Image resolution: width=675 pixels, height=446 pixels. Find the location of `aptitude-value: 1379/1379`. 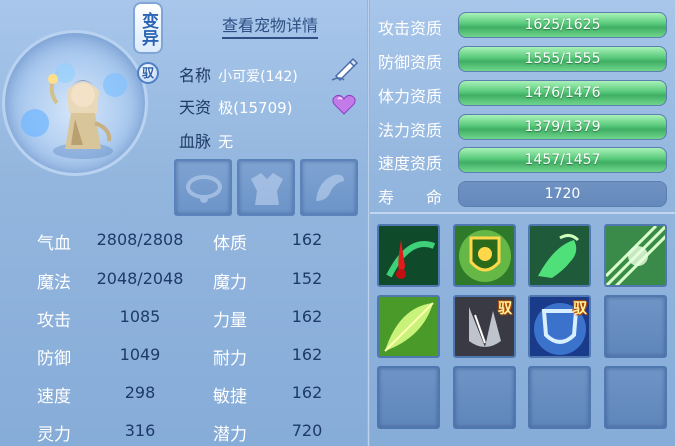

aptitude-value: 1379/1379 is located at coordinates (562, 127).